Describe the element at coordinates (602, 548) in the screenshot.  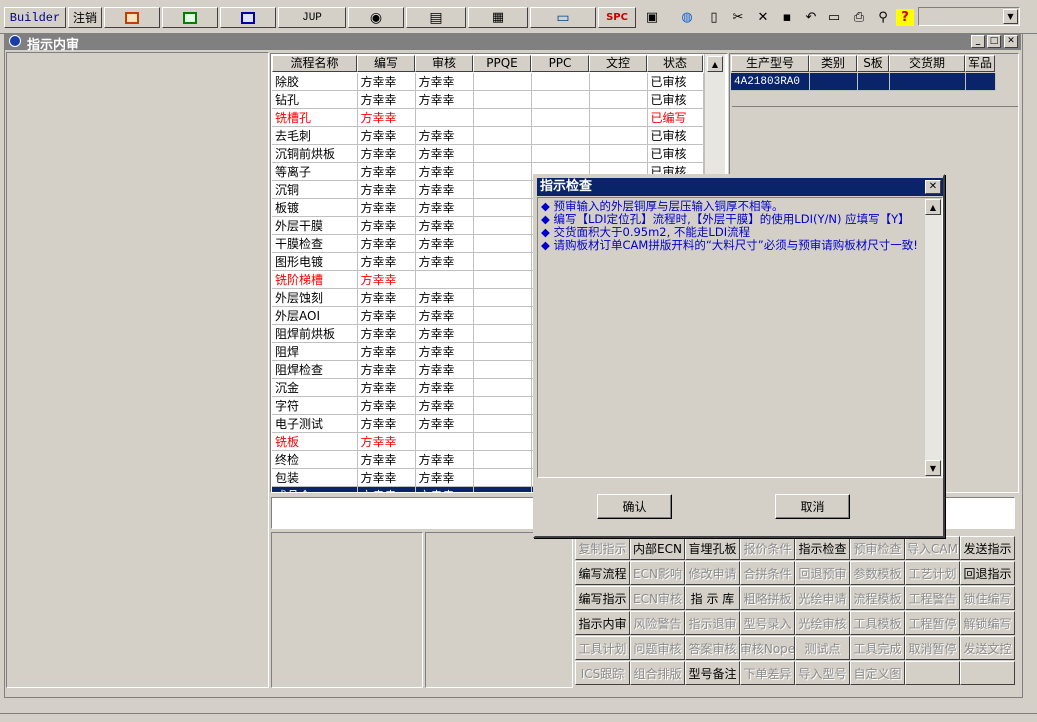
I see `action-button: 复制指示` at that location.